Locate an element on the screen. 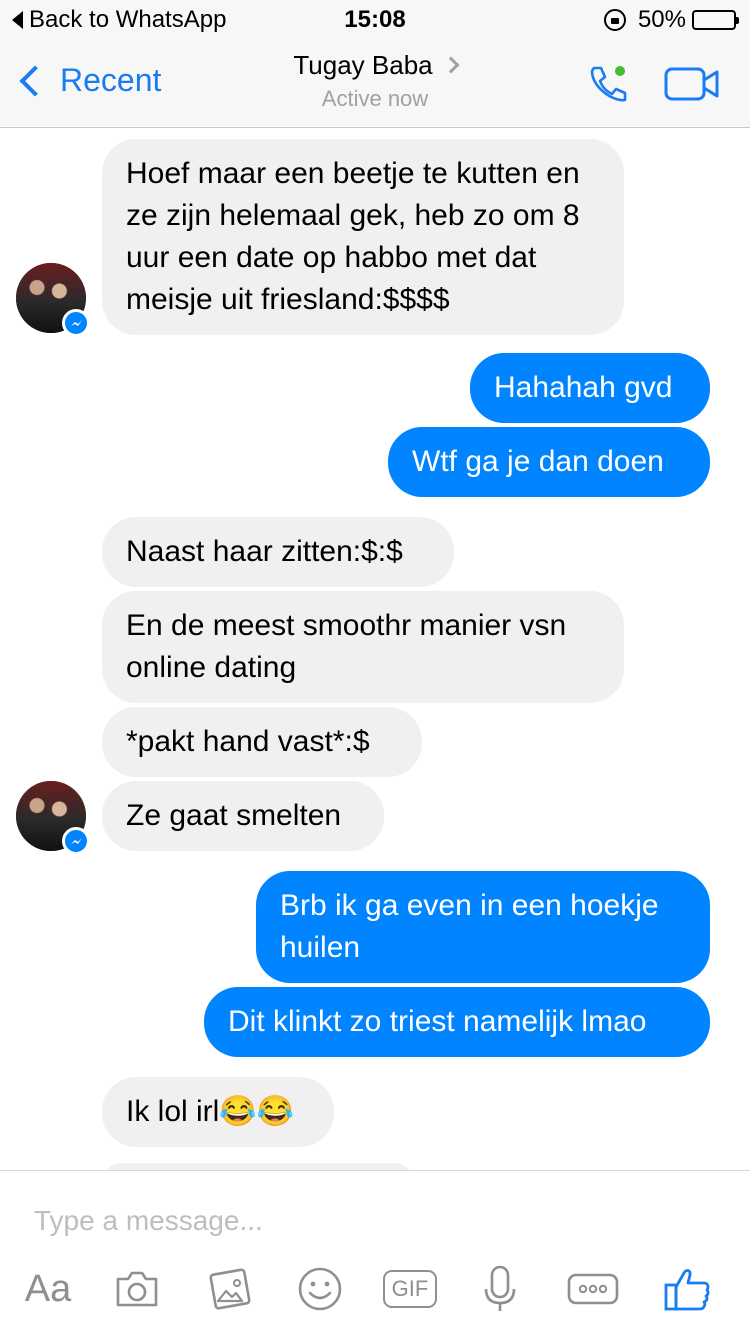 This screenshot has width=750, height=1334. message-bubble-outgoing: Hahahah gvd is located at coordinates (590, 388).